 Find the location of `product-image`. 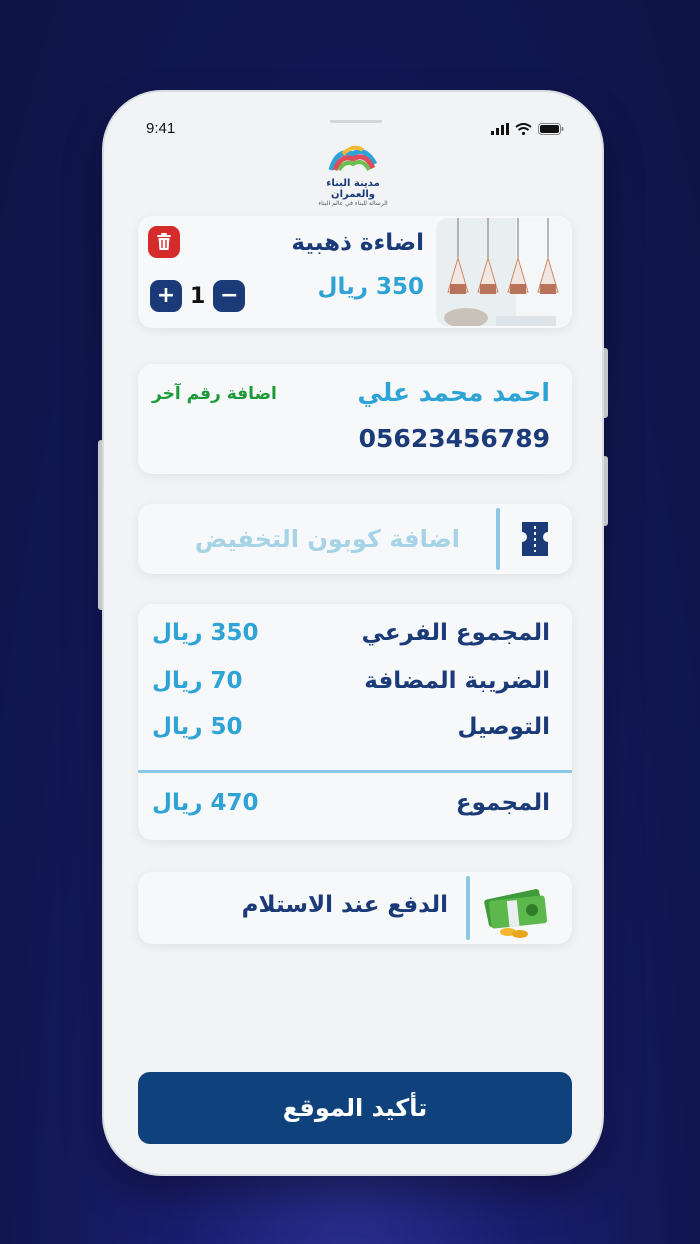

product-image is located at coordinates (503, 272).